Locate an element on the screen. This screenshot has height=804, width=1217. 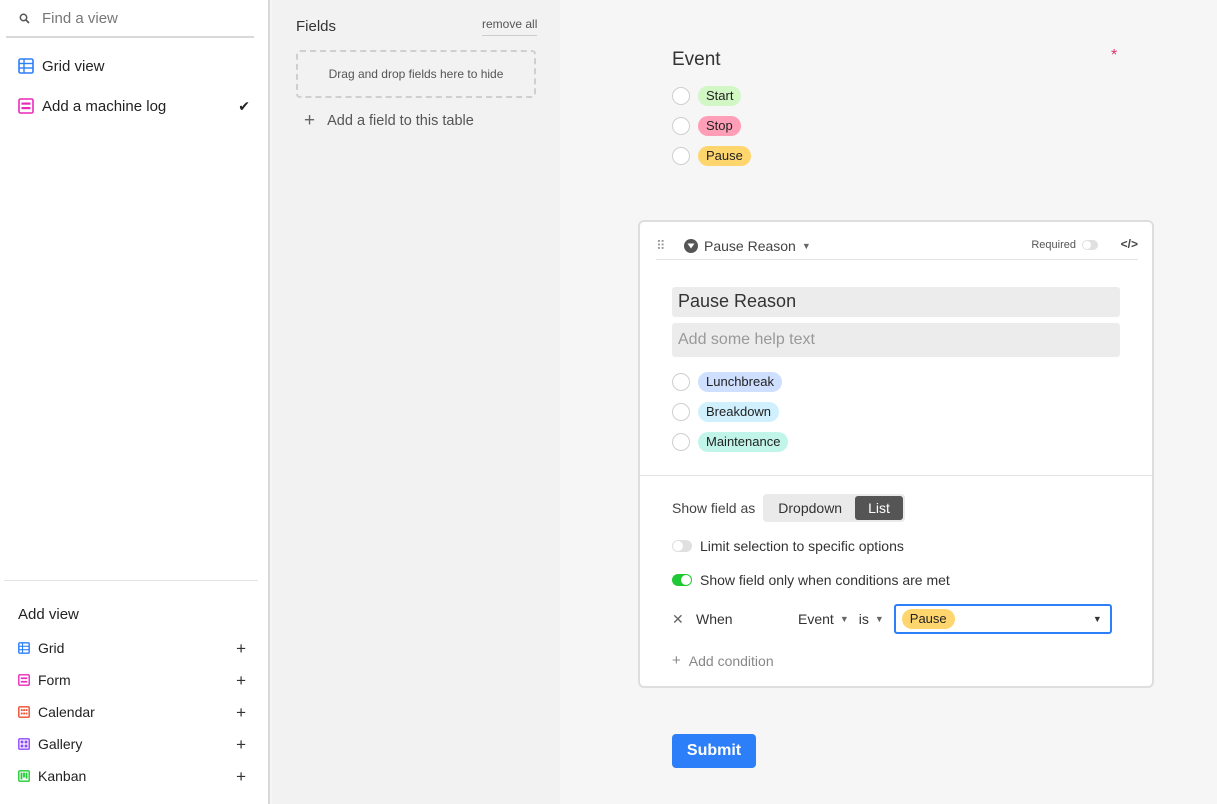
field-name-input: Pause Reason is located at coordinates (896, 302).